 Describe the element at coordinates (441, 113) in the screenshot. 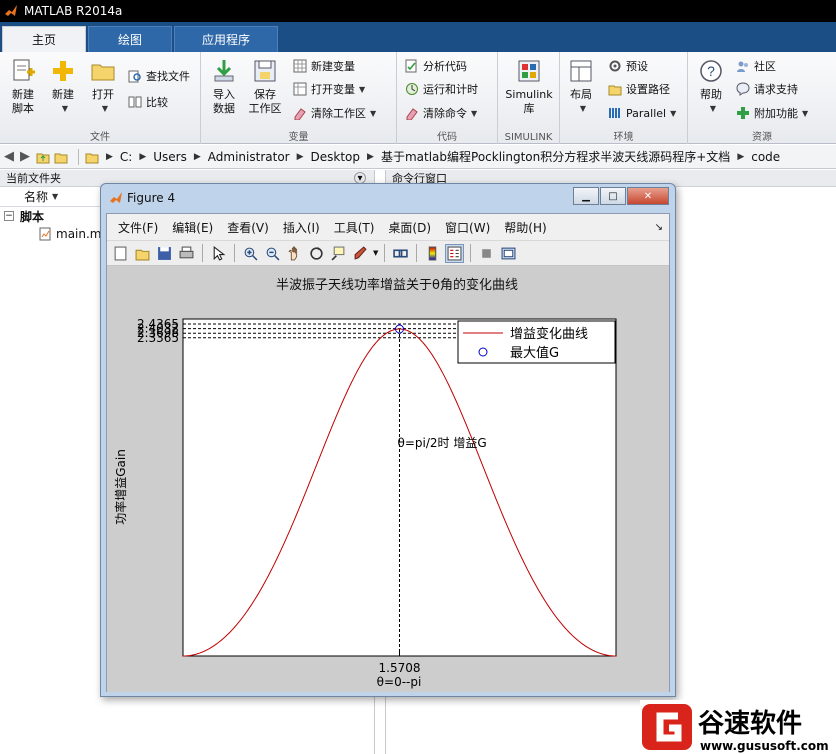

I see `clear-commands-button: 清除命令 ▼` at that location.